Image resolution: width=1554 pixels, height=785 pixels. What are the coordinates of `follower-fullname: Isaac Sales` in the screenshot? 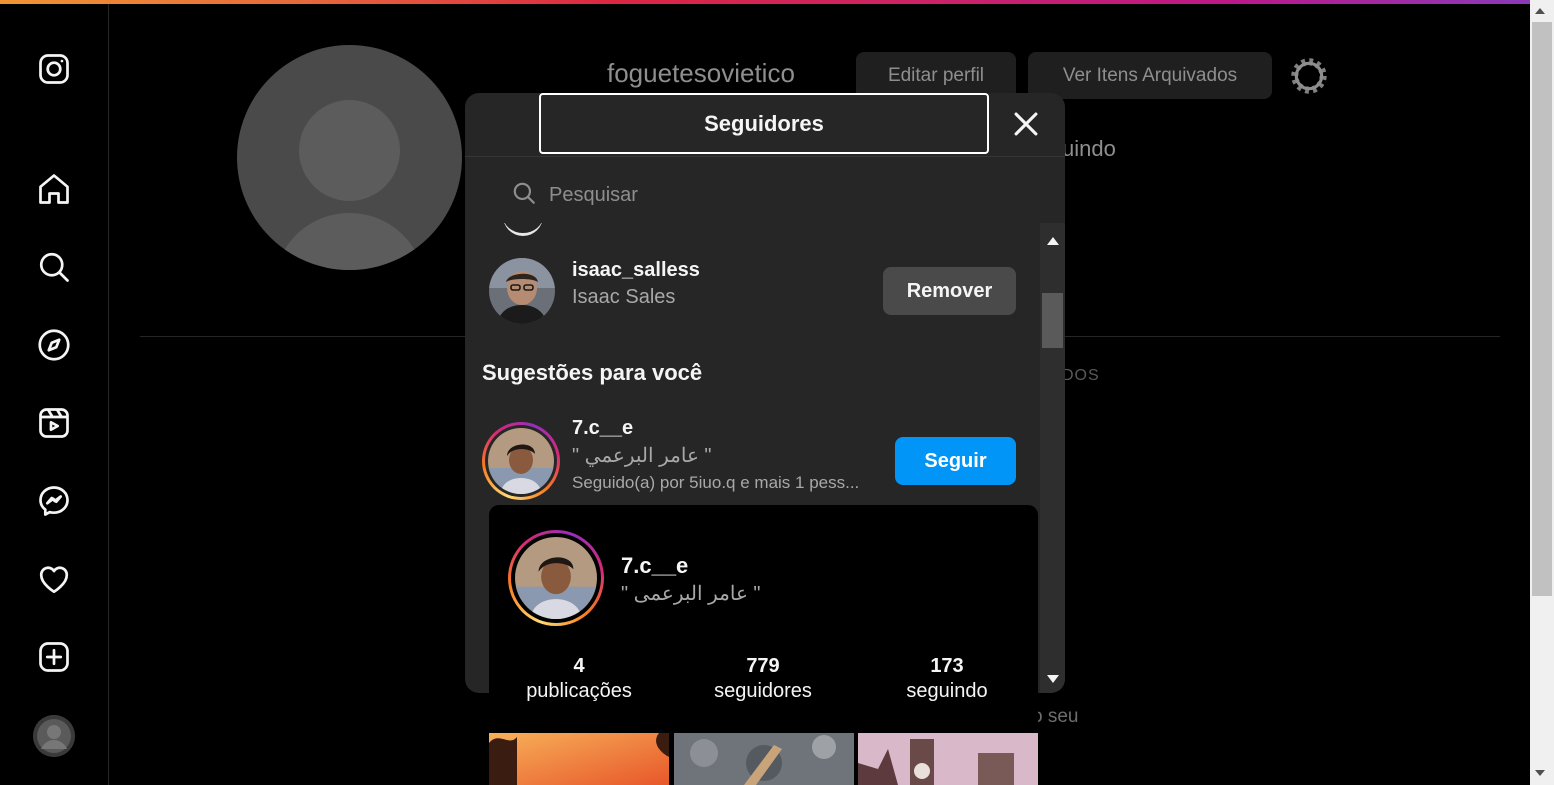 It's located at (624, 297).